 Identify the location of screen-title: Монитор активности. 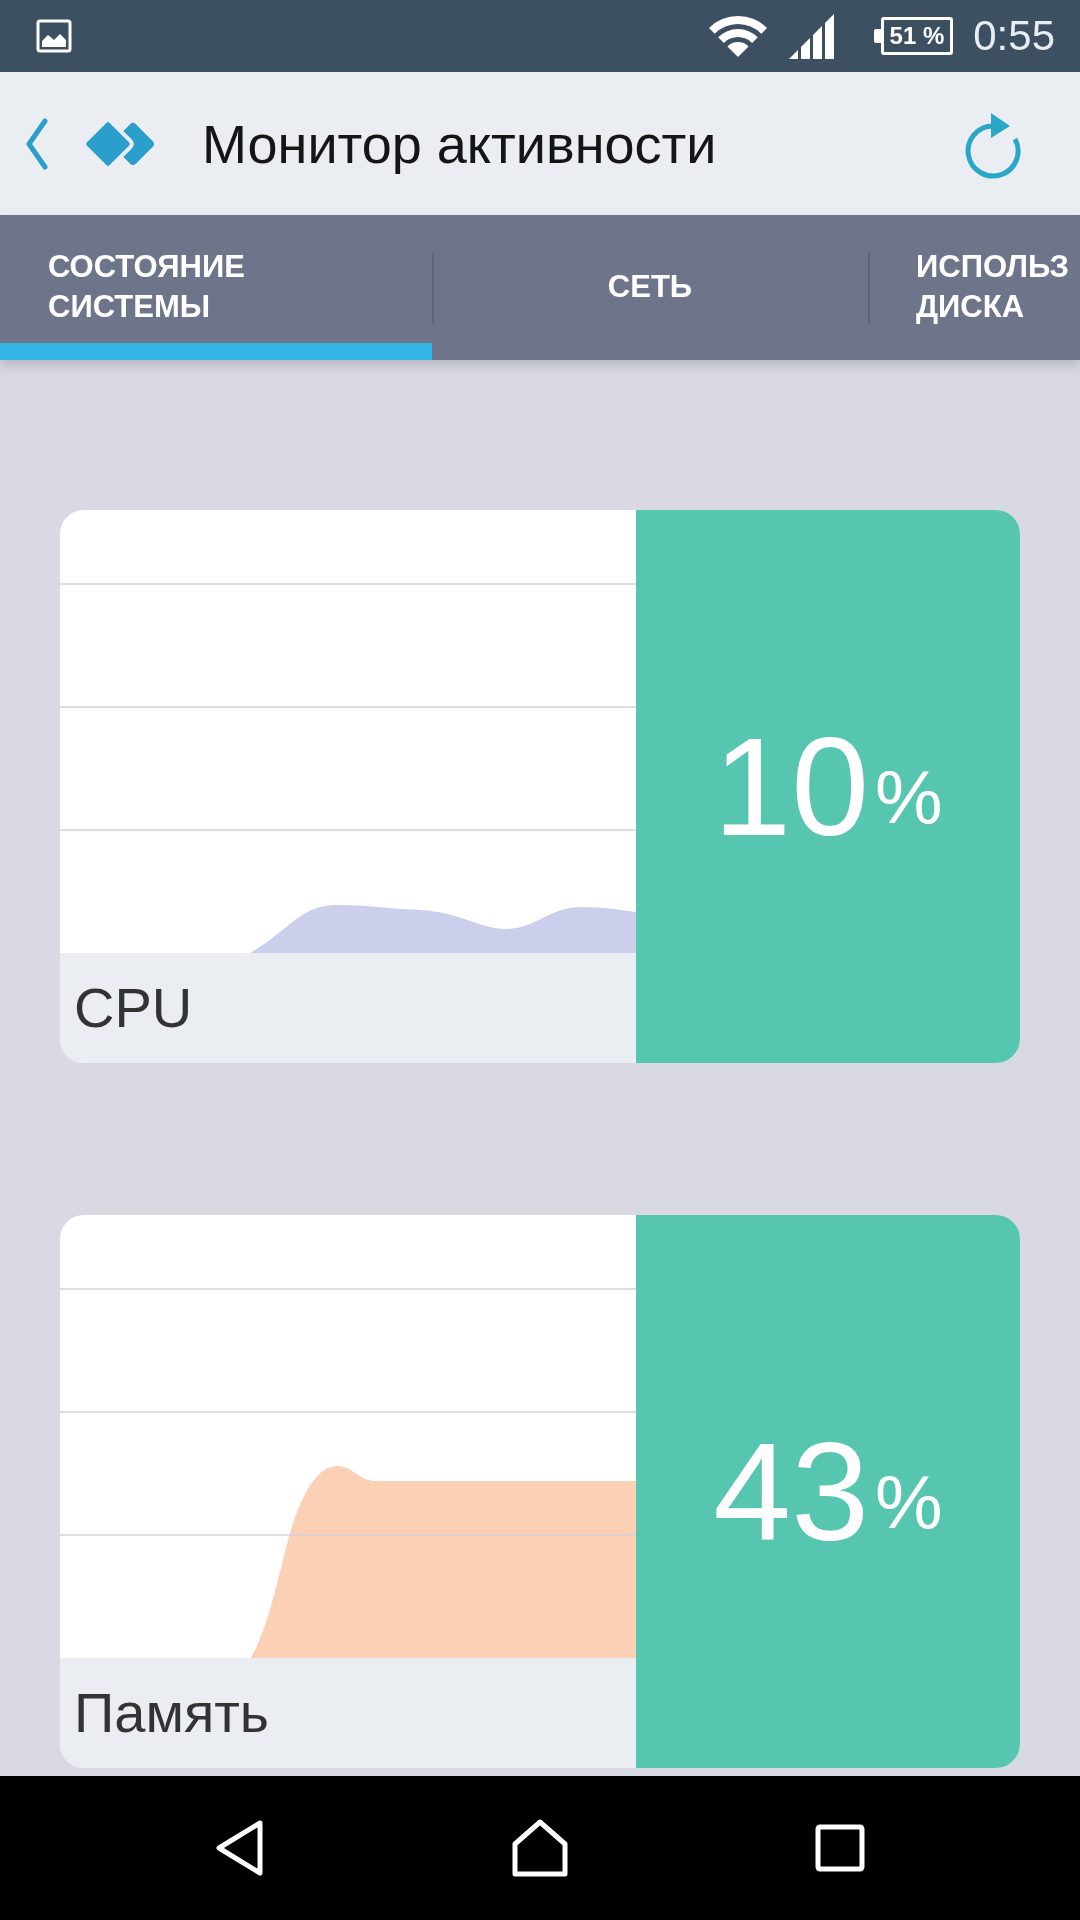
(459, 143).